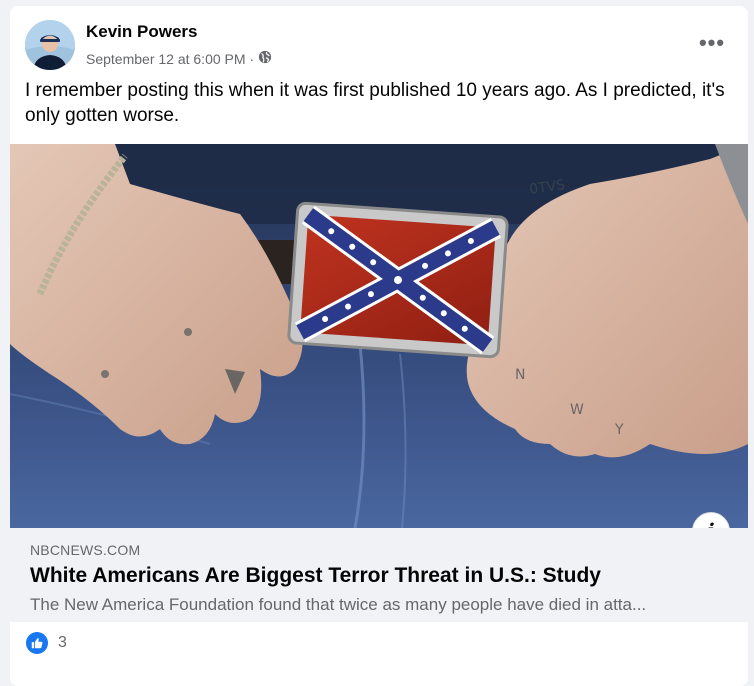 This screenshot has width=754, height=686. What do you see at coordinates (37, 643) in the screenshot?
I see `like-icon` at bounding box center [37, 643].